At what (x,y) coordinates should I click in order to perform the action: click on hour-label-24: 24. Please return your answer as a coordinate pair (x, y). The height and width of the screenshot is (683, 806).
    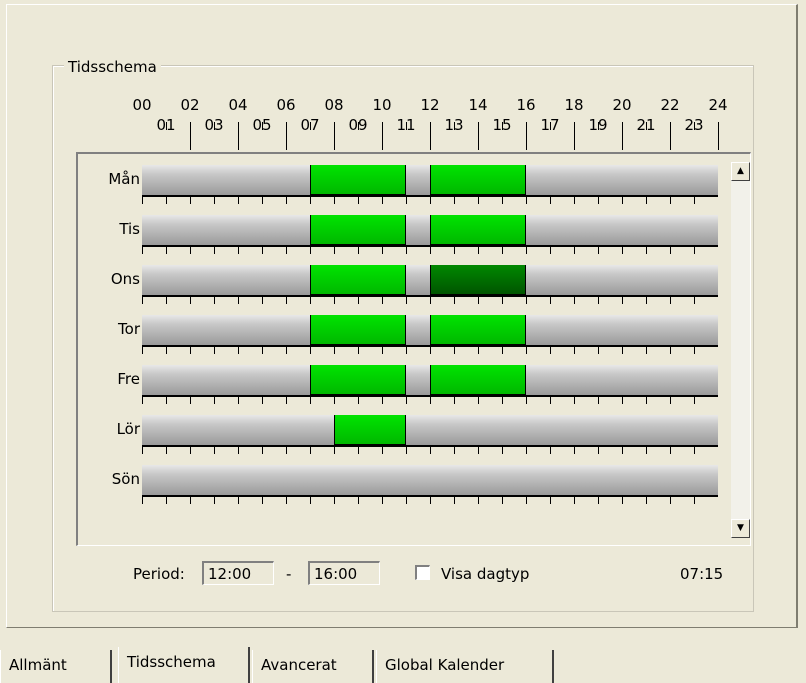
    Looking at the image, I should click on (718, 105).